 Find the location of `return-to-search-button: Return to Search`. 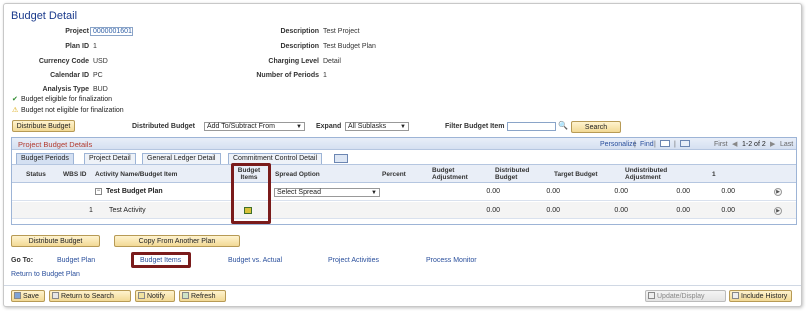

return-to-search-button: Return to Search is located at coordinates (90, 296).